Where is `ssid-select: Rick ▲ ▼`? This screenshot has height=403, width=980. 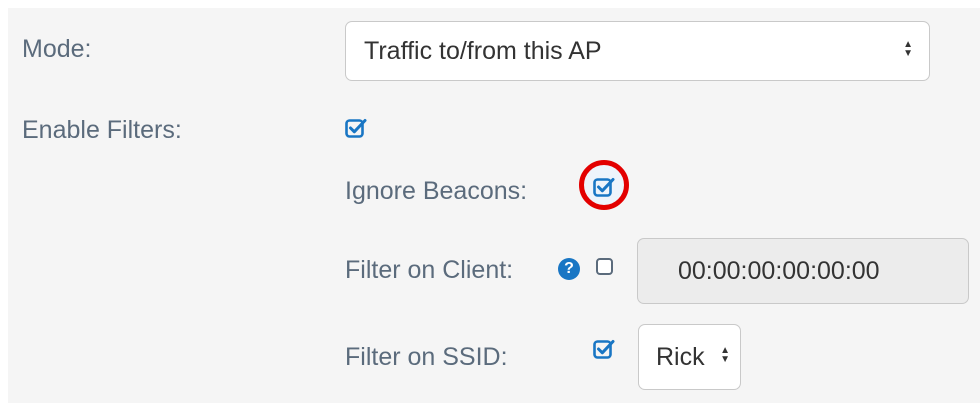
ssid-select: Rick ▲ ▼ is located at coordinates (689, 357).